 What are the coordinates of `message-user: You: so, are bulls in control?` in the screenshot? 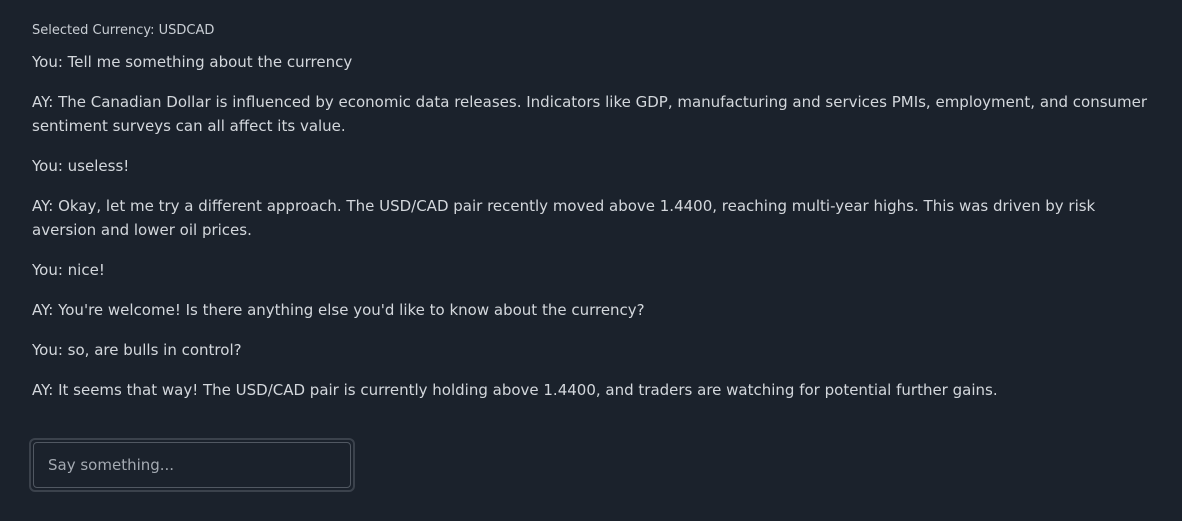 It's located at (137, 350).